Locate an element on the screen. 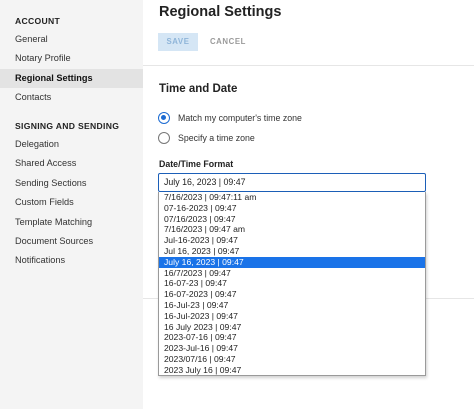  sidebar-item-label: Shared Access is located at coordinates (46, 163).